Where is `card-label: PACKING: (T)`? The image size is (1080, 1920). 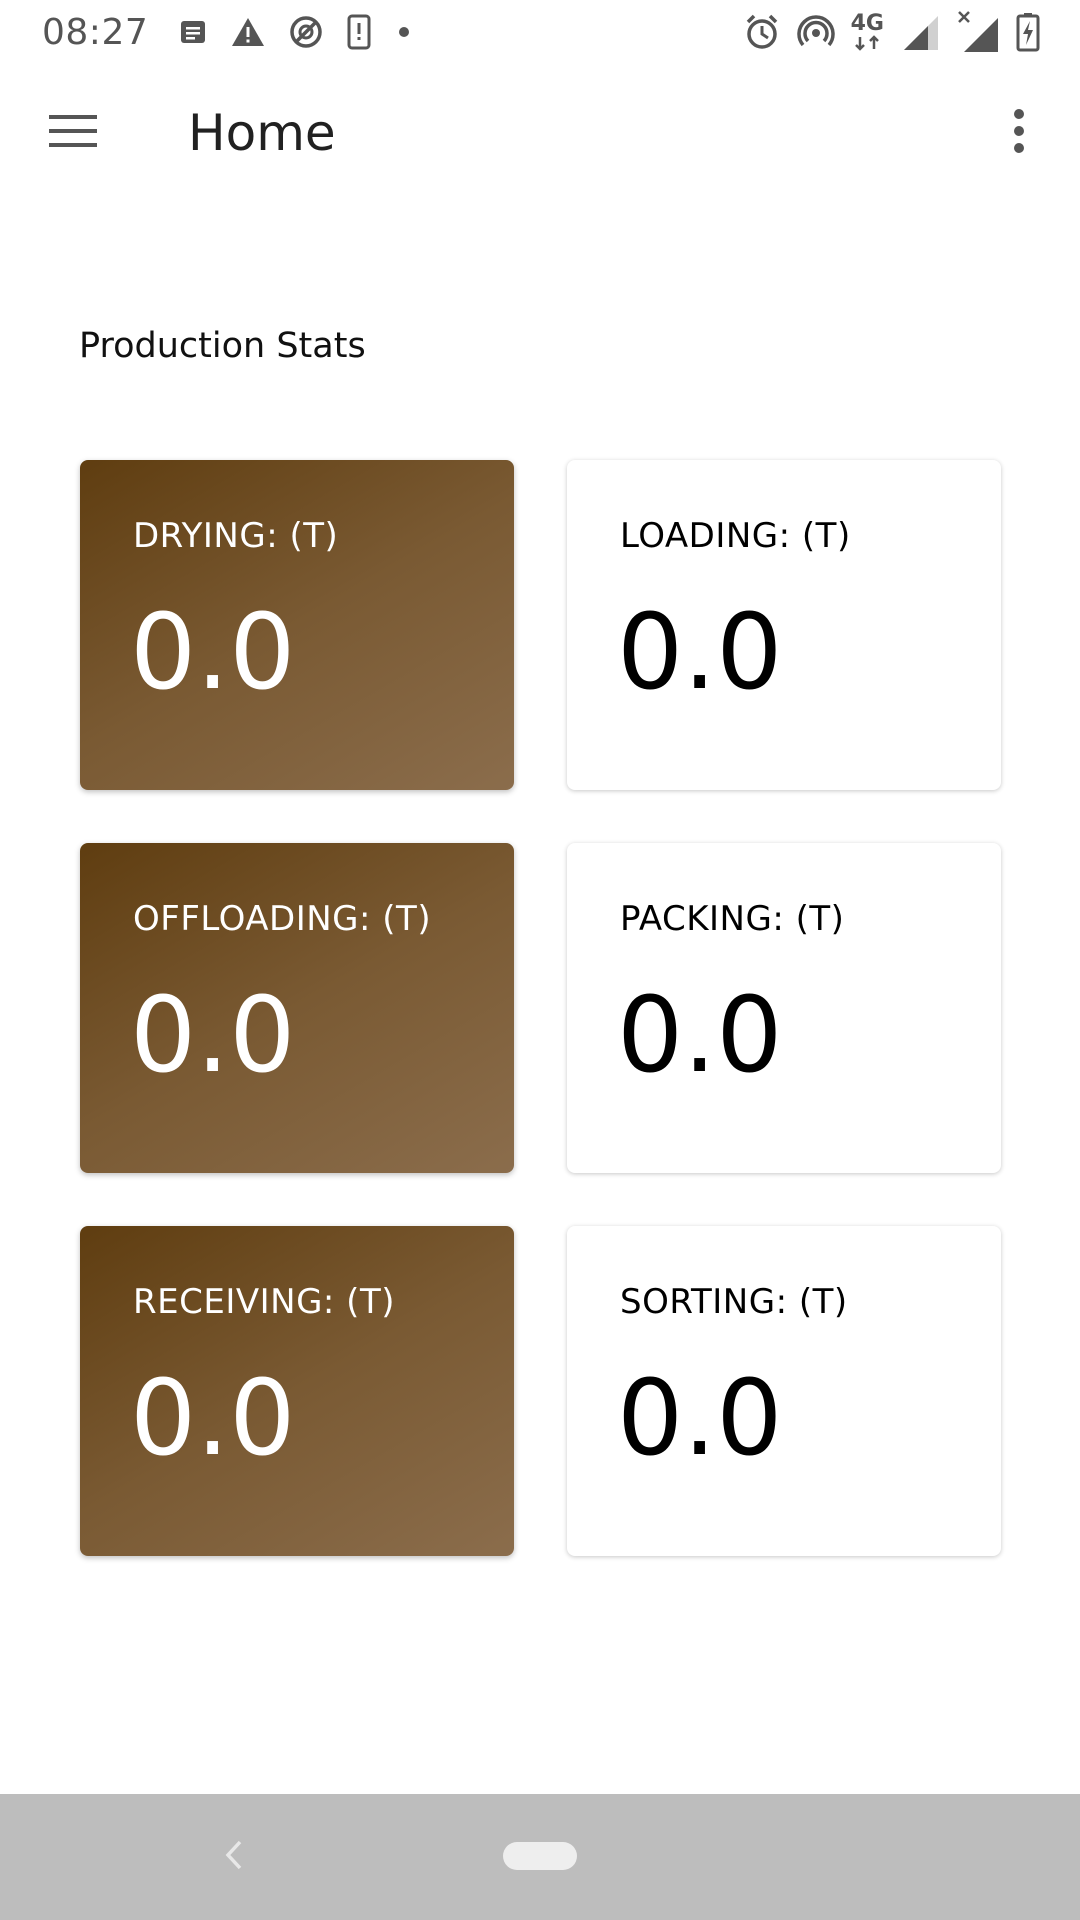
card-label: PACKING: (T) is located at coordinates (732, 919).